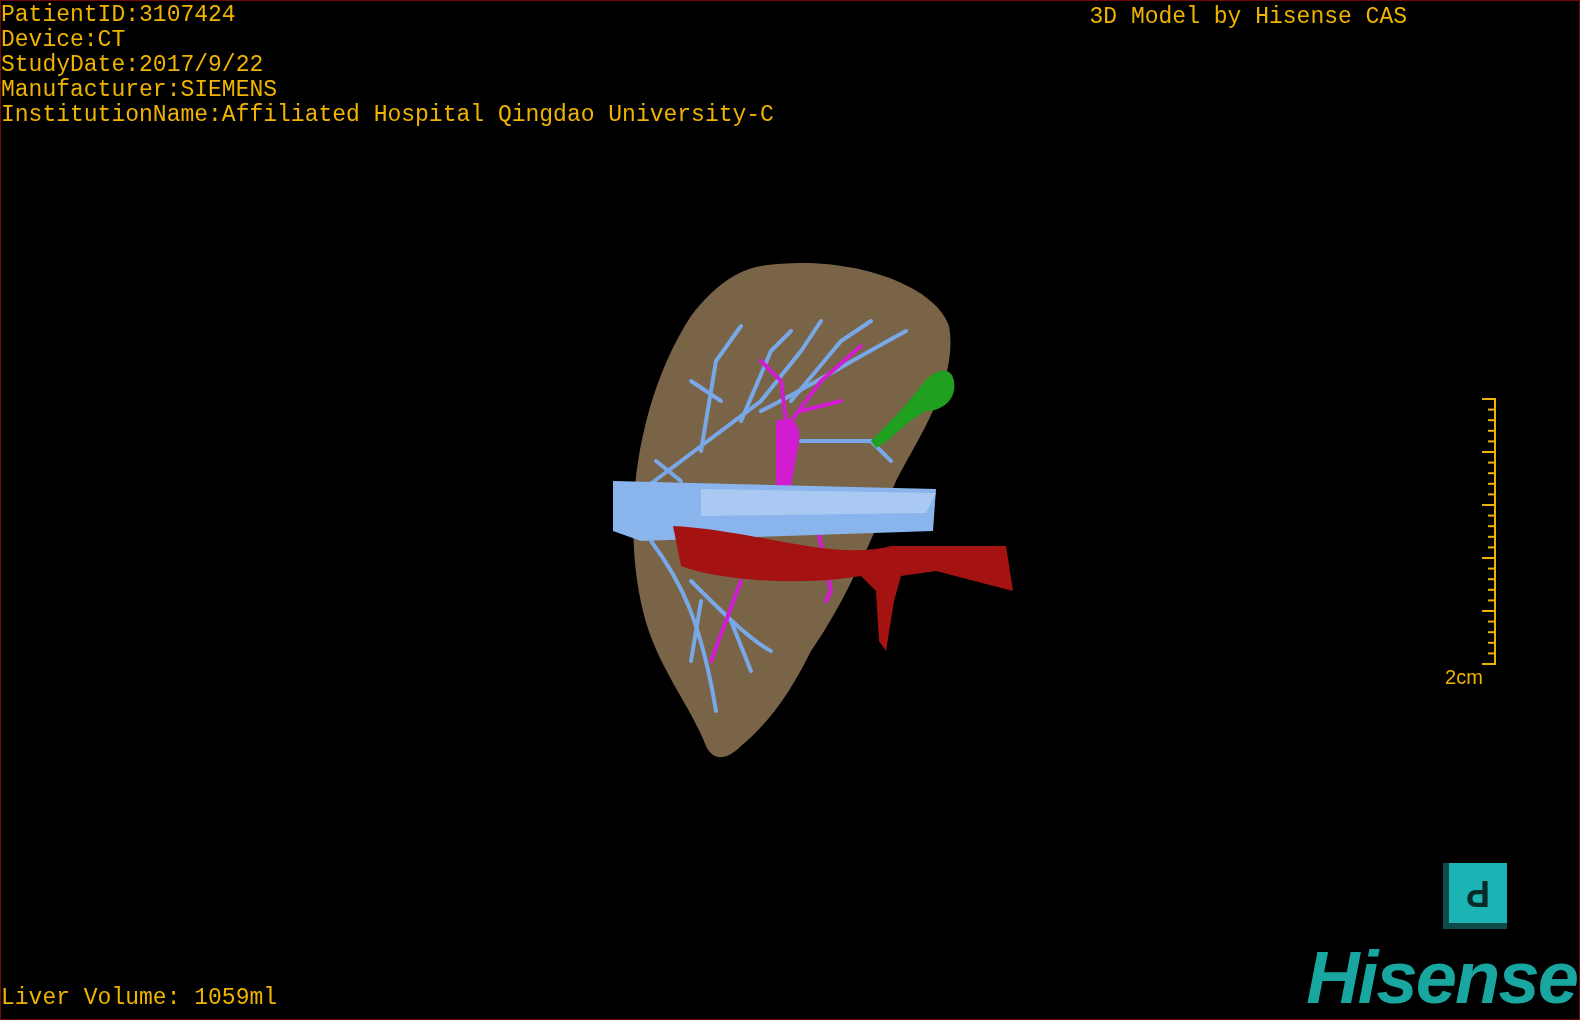 The height and width of the screenshot is (1020, 1580). I want to click on patient-info-text: InstitutionName:Affiliated Hospital Qingdao University-C, so click(387, 115).